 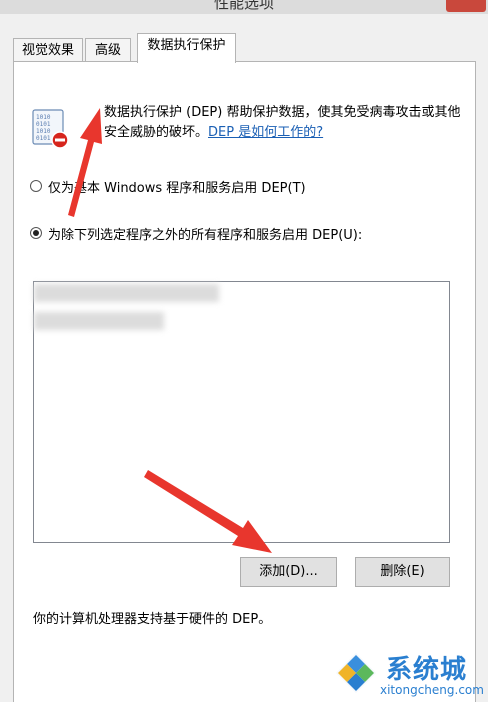 I want to click on dep-shield-icon: 1010 0101 1010 0101, so click(x=50, y=129).